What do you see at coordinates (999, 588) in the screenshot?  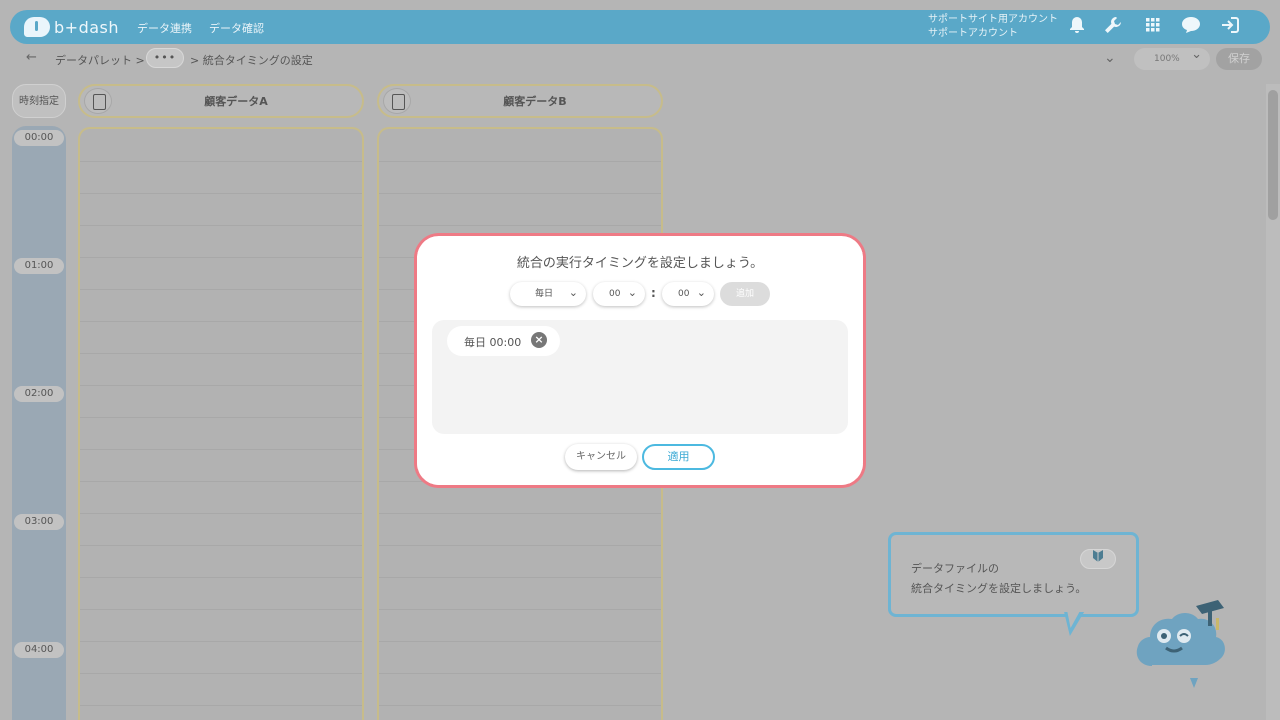 I see `tooltip-line-2: 統合タイミングを設定しましょう。` at bounding box center [999, 588].